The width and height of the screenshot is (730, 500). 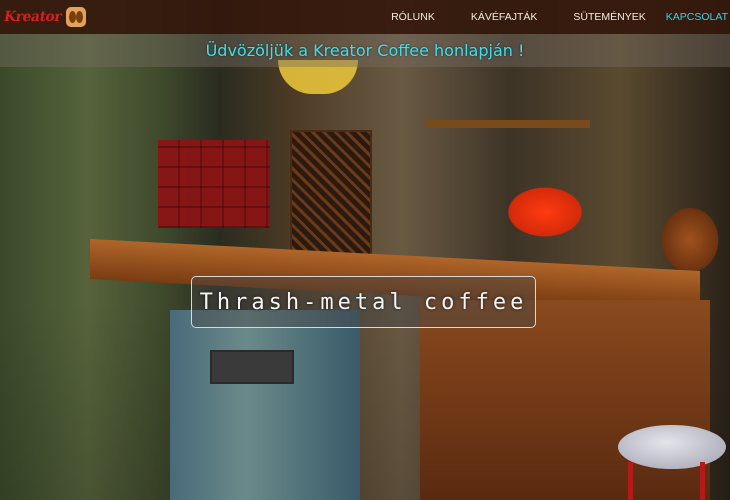 I want to click on nav-link-kapcsolat: KAPCSOLAT, so click(x=697, y=17).